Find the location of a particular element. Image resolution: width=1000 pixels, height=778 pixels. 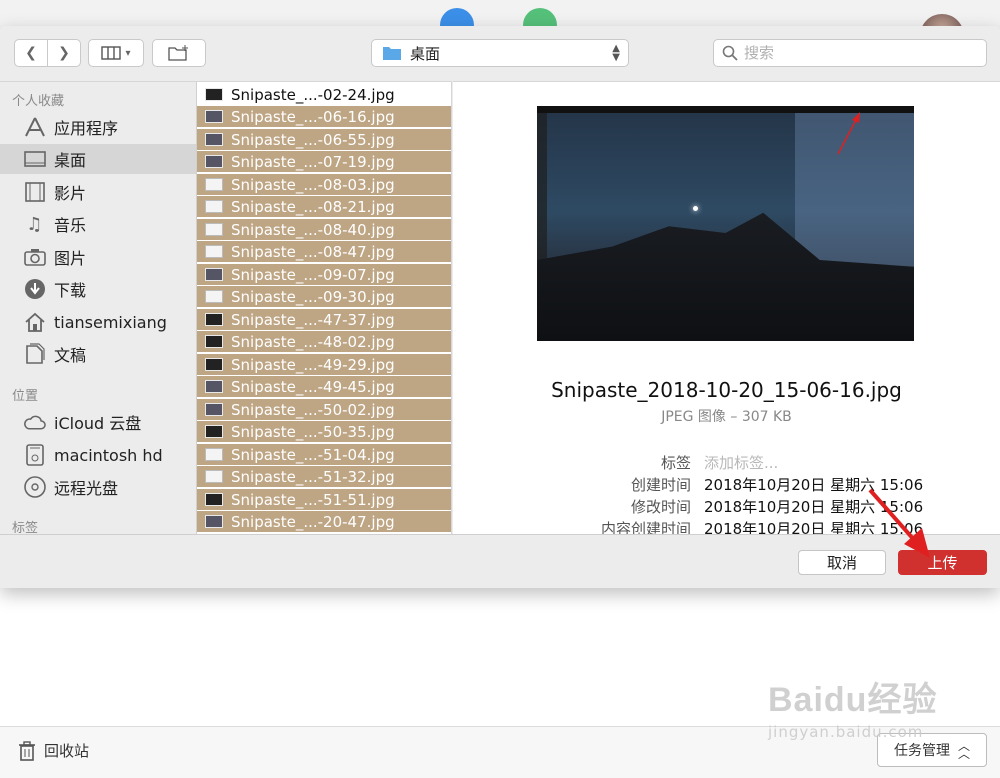

file-row: Snipaste_...-51-32.jpg is located at coordinates (324, 476).